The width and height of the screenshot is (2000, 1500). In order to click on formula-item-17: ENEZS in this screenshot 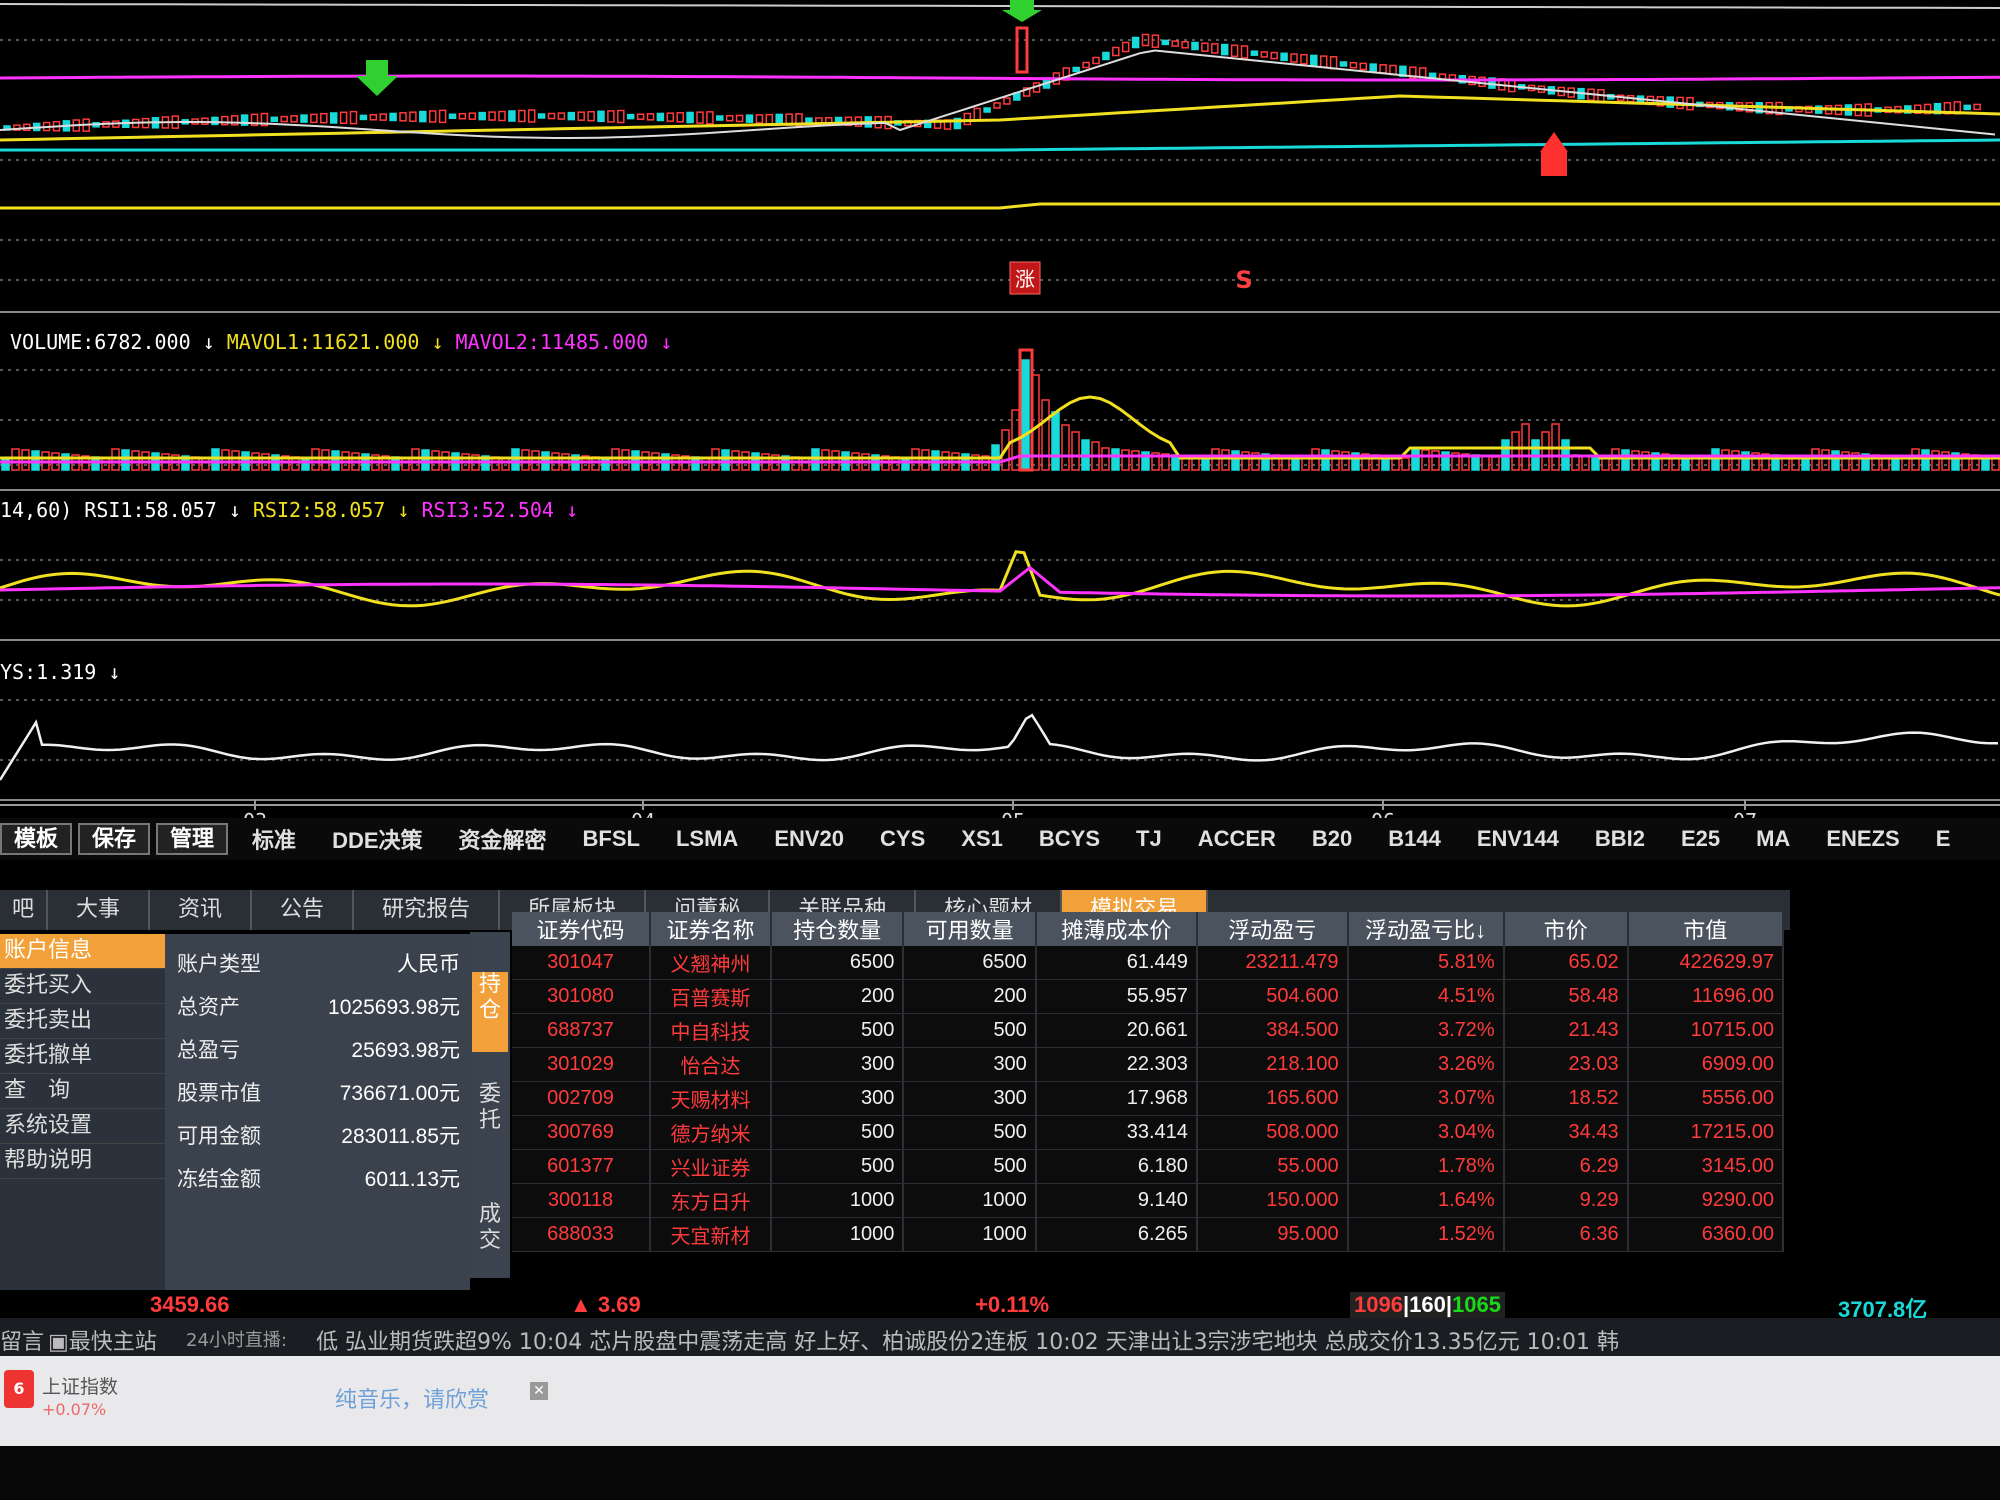, I will do `click(1862, 839)`.